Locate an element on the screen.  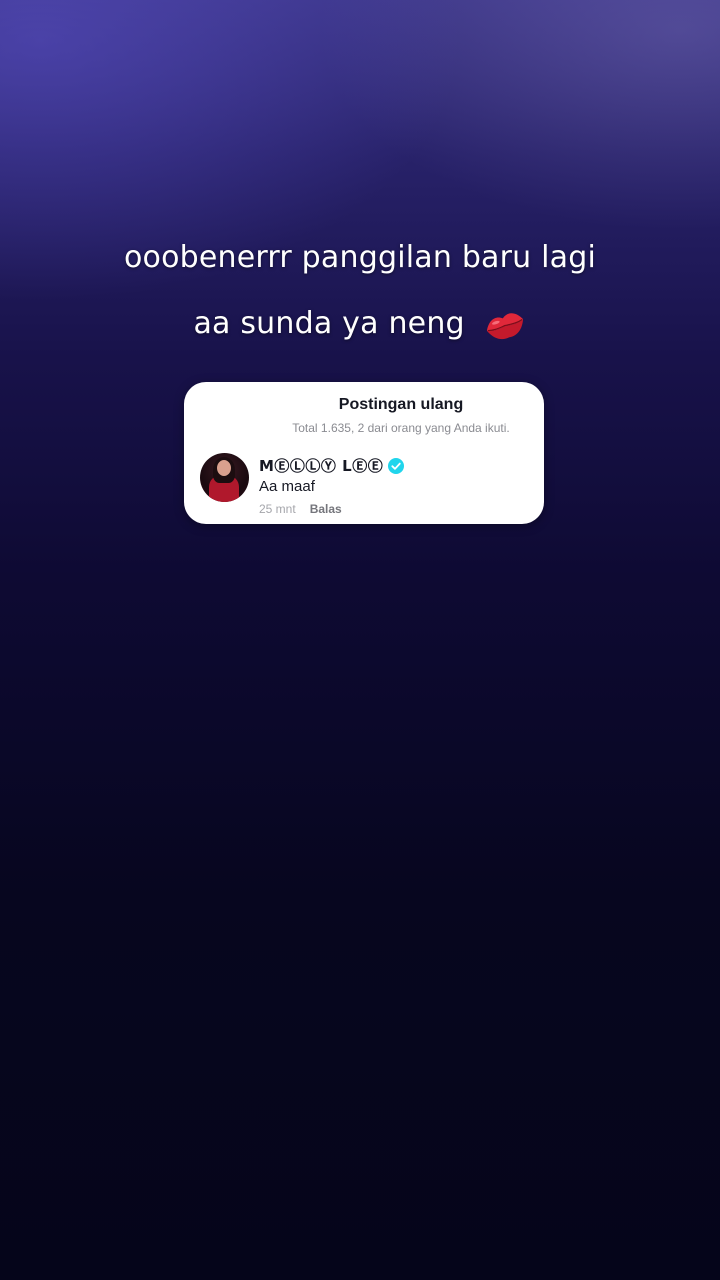
lips-kiss-icon is located at coordinates (504, 325).